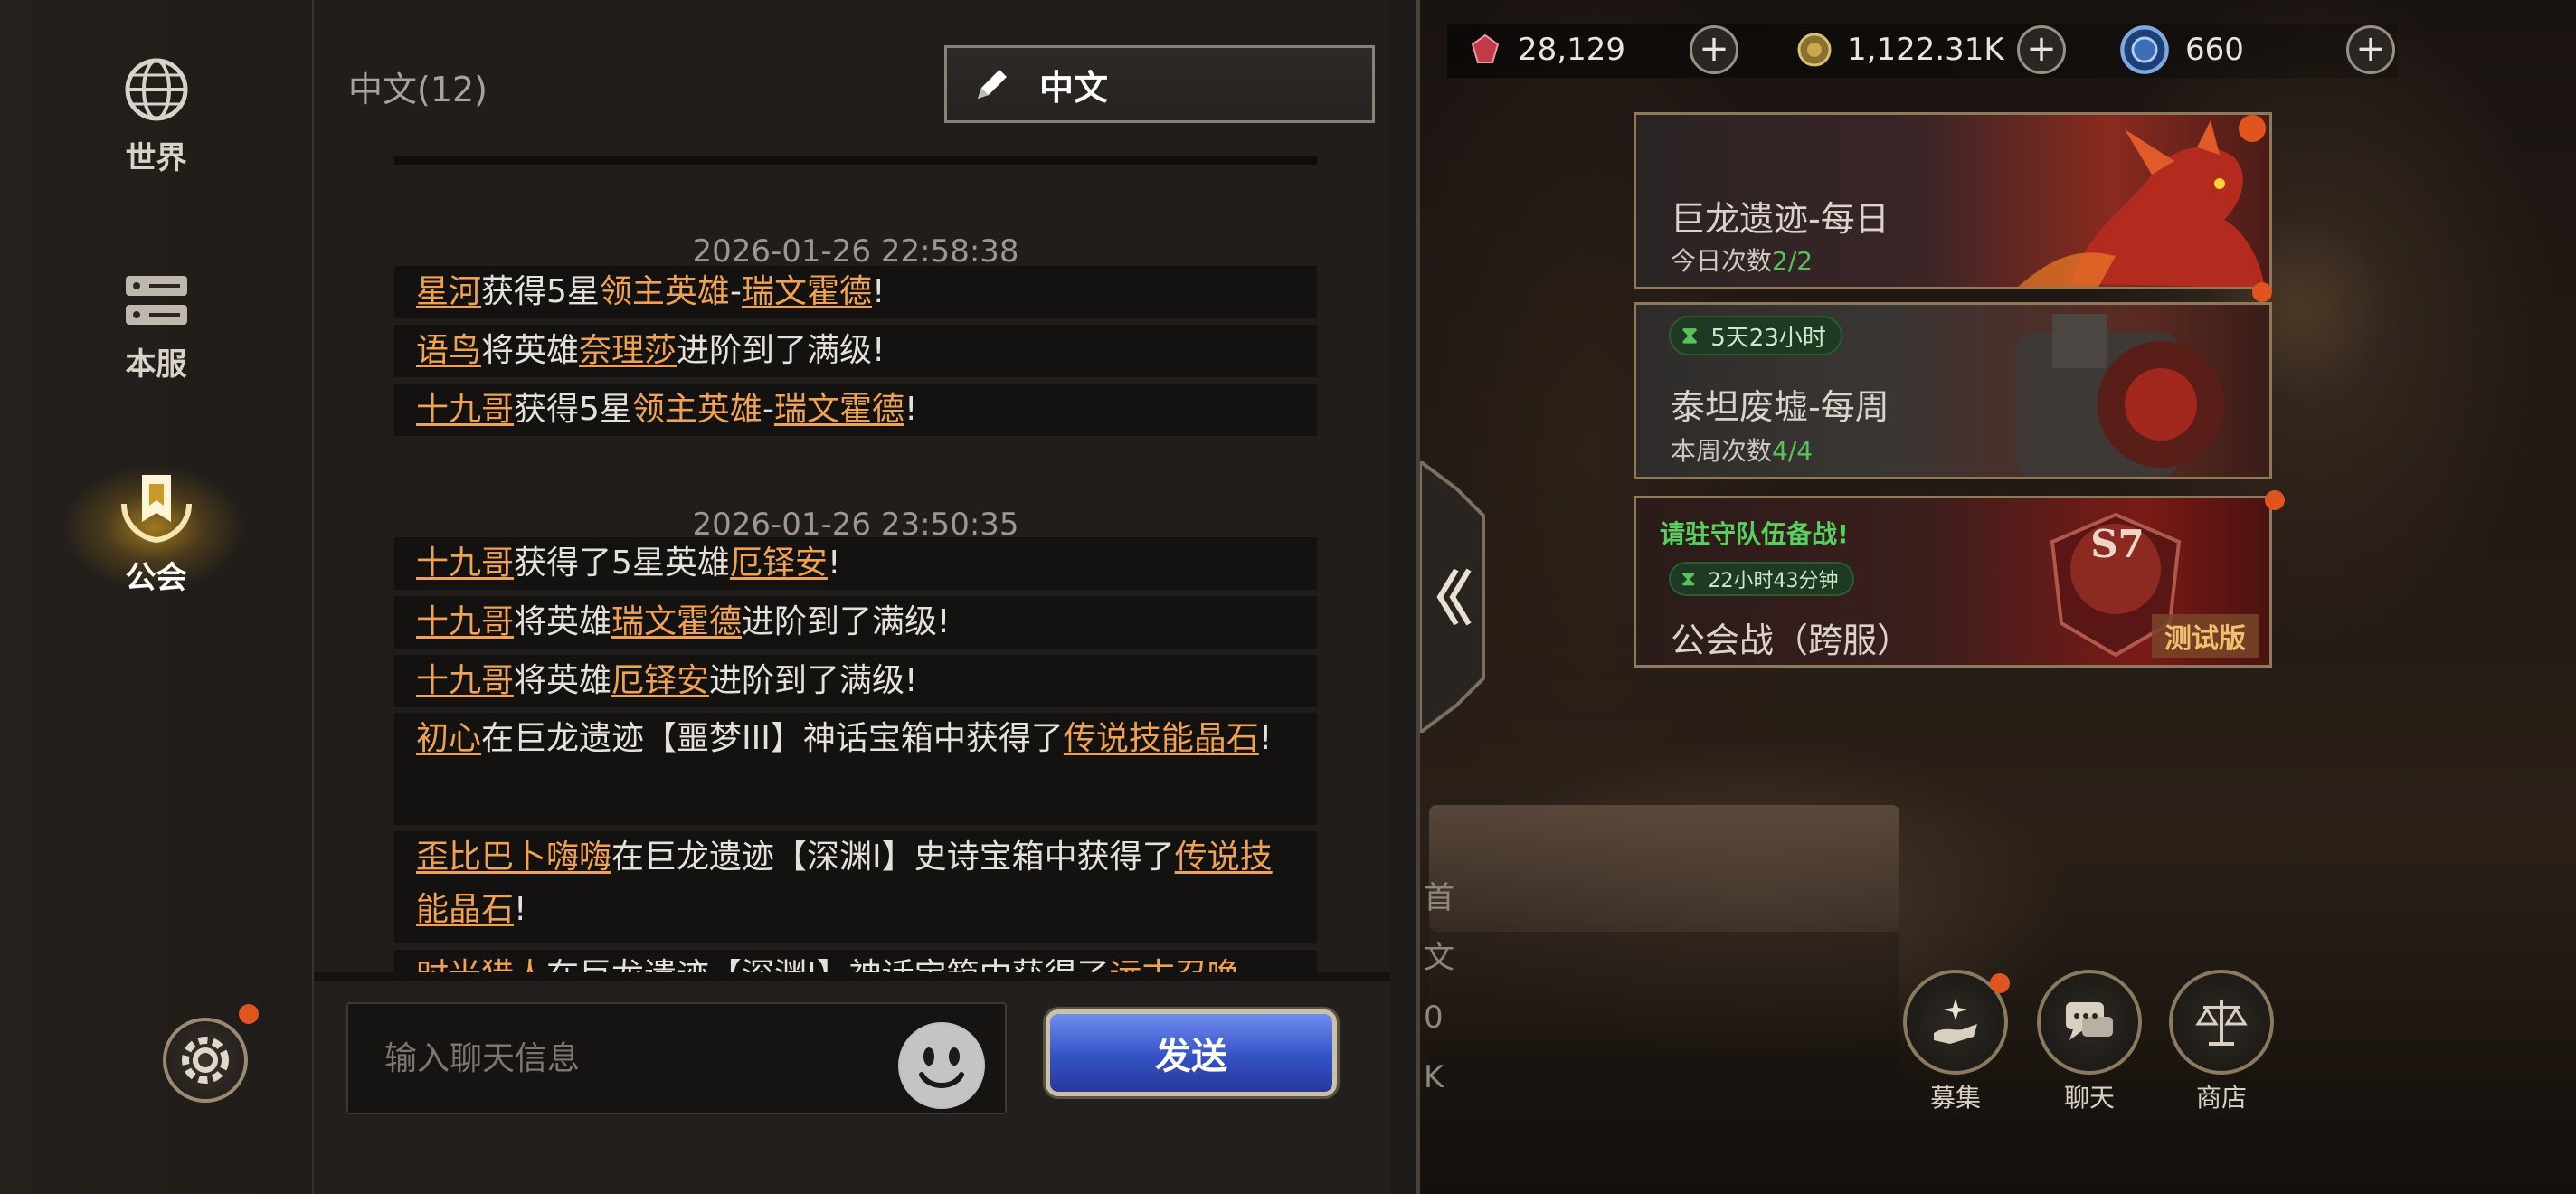 The image size is (2576, 1194). I want to click on message-timestamp: 2026-01-26 22:58:38, so click(856, 251).